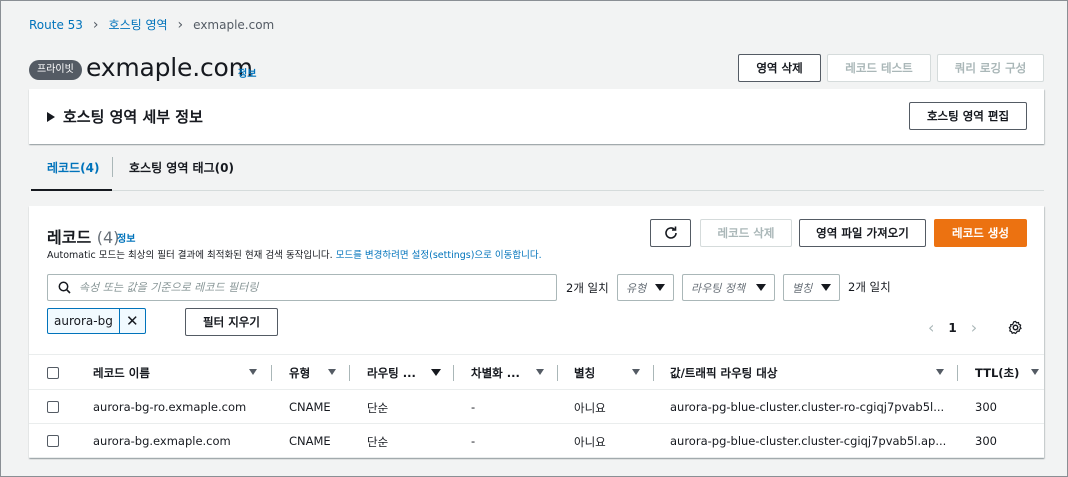 This screenshot has height=477, width=1068. Describe the element at coordinates (162, 441) in the screenshot. I see `record-name: aurora-bg.exmaple.com` at that location.